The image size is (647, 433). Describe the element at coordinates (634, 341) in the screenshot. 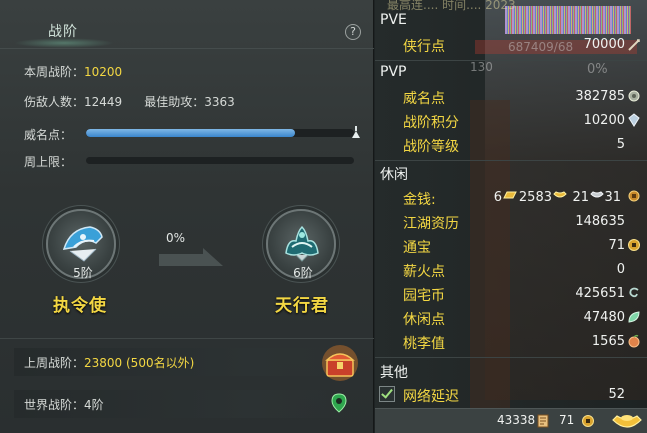

I see `peach-icon` at that location.